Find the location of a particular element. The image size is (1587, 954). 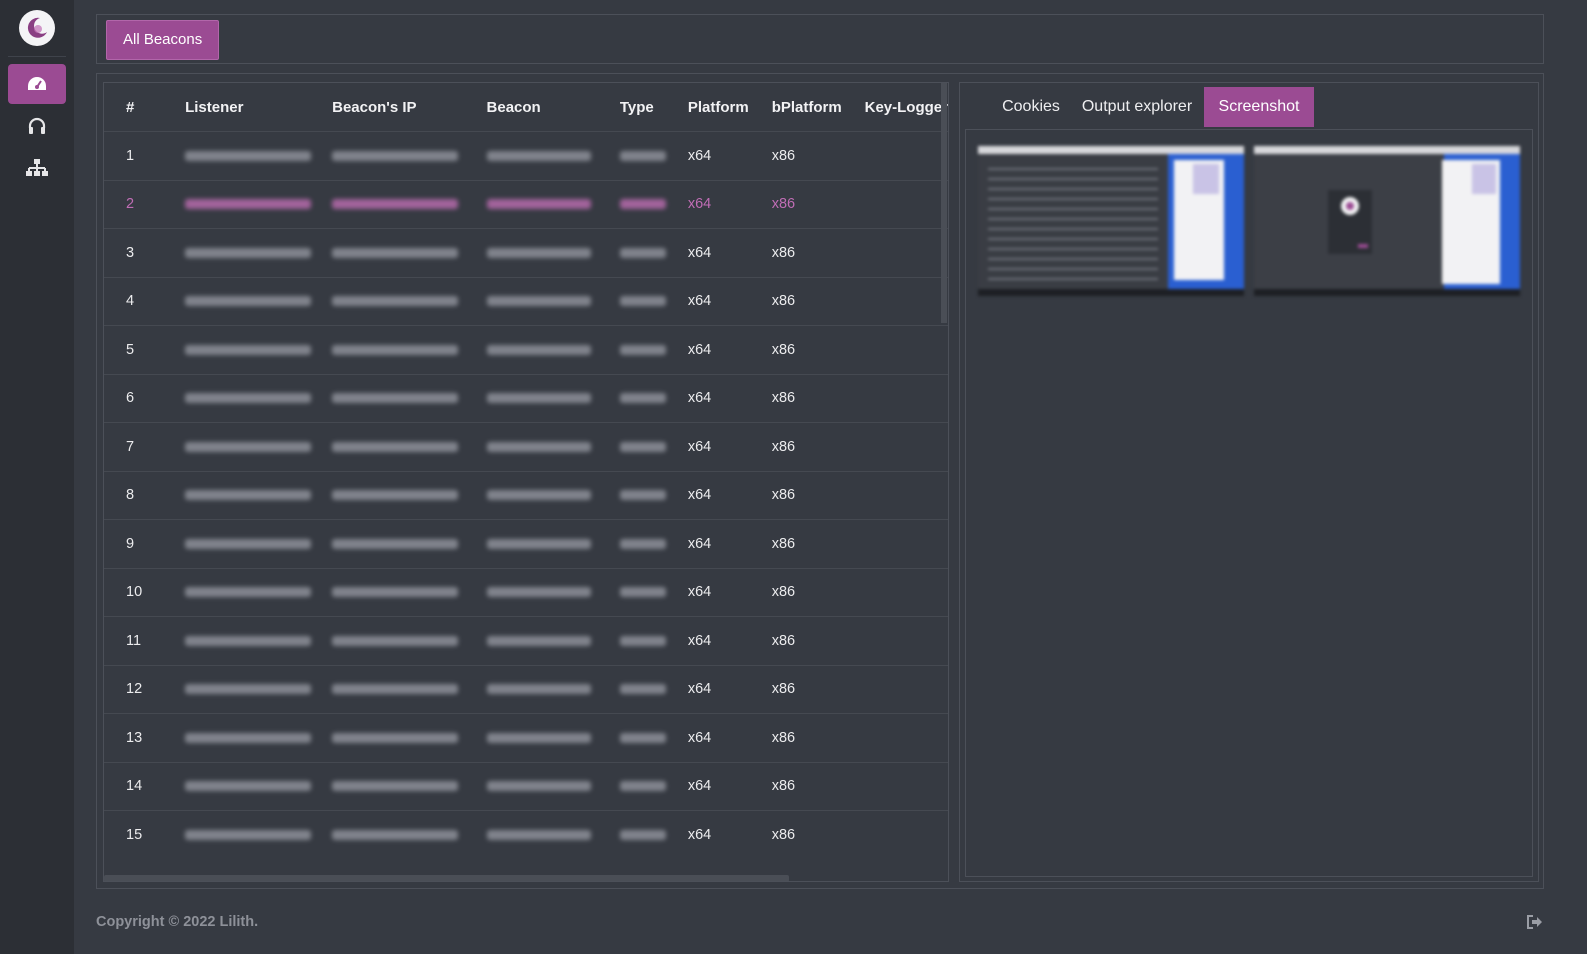

tab-screenshot: Screenshot is located at coordinates (1259, 107).